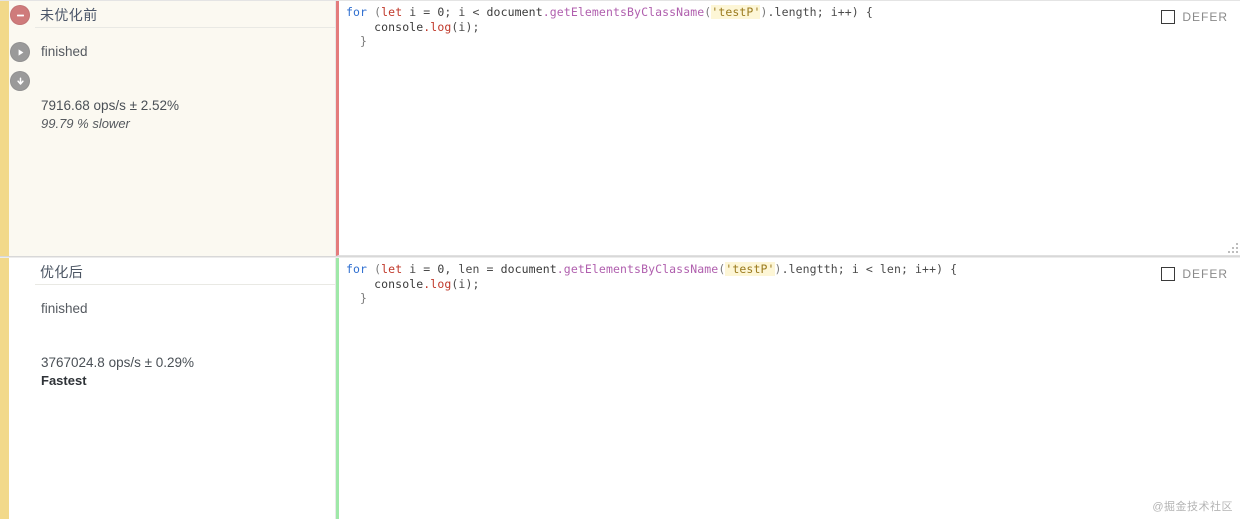 This screenshot has width=1240, height=519. I want to click on code-resize-grip, so click(1232, 247).